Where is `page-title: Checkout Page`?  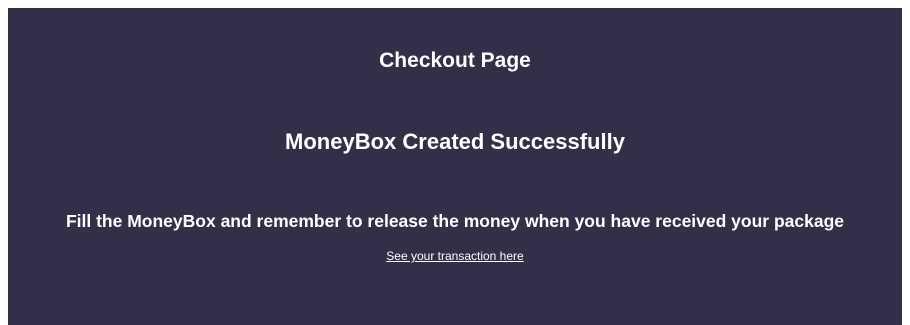
page-title: Checkout Page is located at coordinates (455, 60).